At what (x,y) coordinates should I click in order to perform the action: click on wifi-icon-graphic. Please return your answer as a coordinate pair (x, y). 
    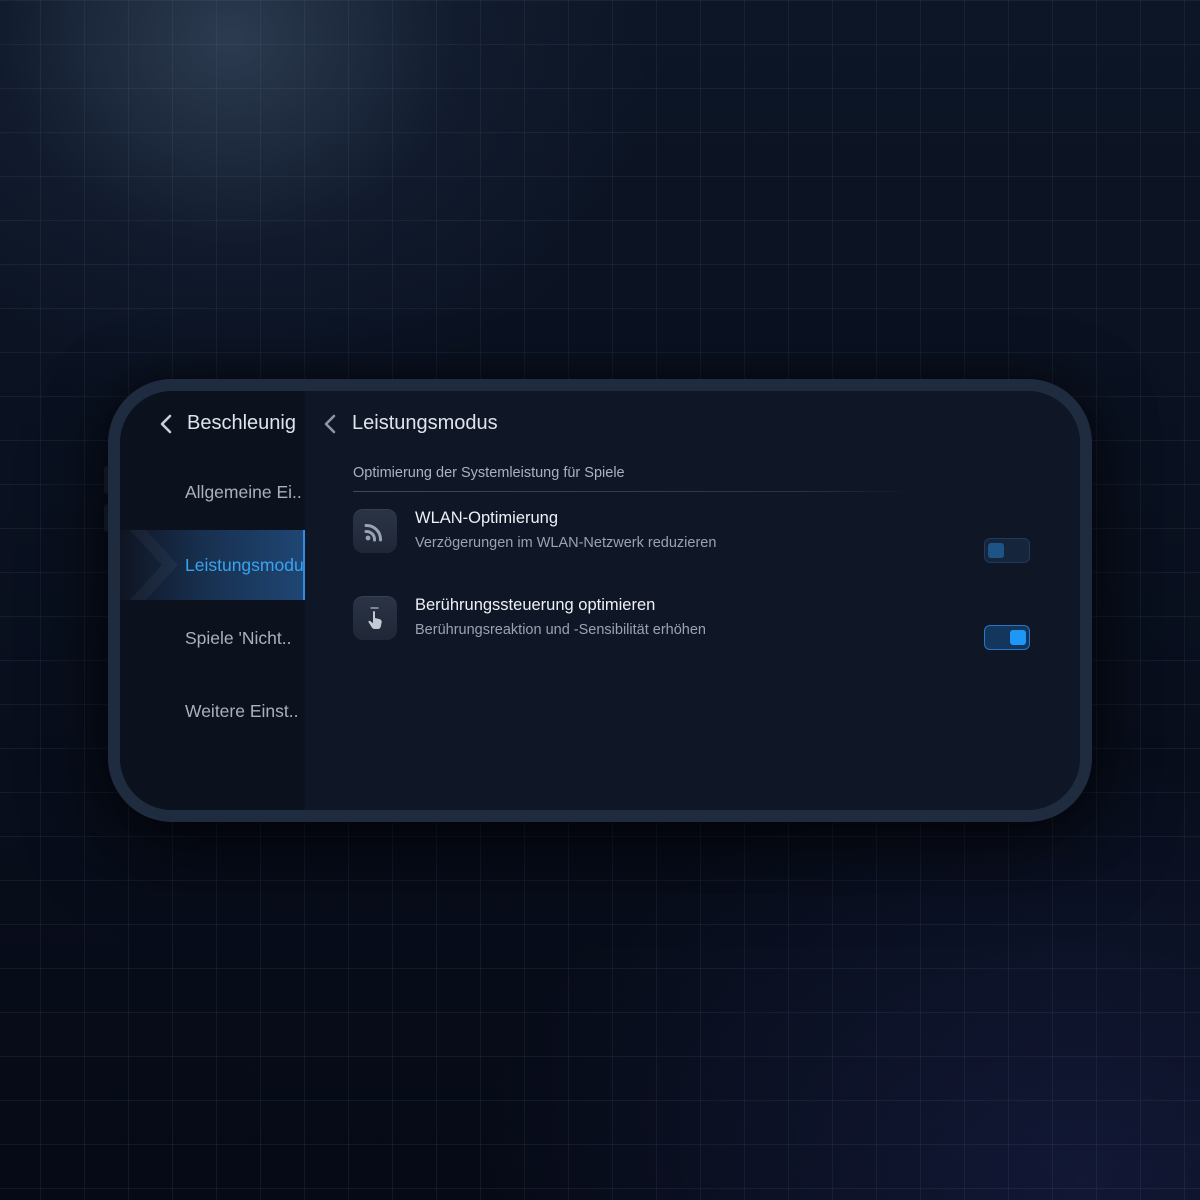
    Looking at the image, I should click on (373, 533).